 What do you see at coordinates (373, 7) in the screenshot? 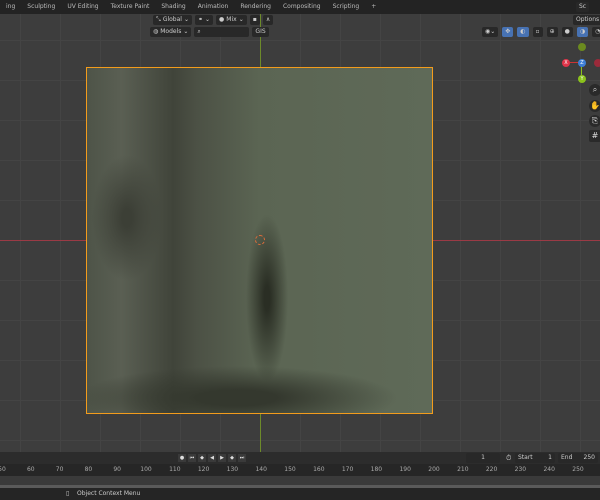
I see `tab--: +` at bounding box center [373, 7].